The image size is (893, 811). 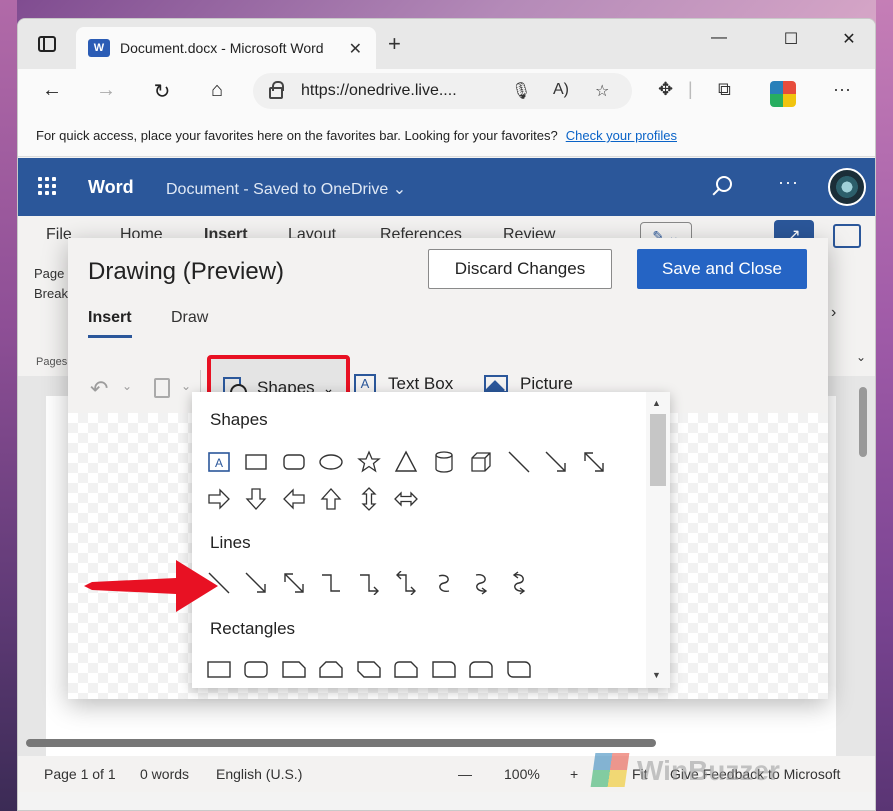 What do you see at coordinates (719, 38) in the screenshot?
I see `minimize-button: —` at bounding box center [719, 38].